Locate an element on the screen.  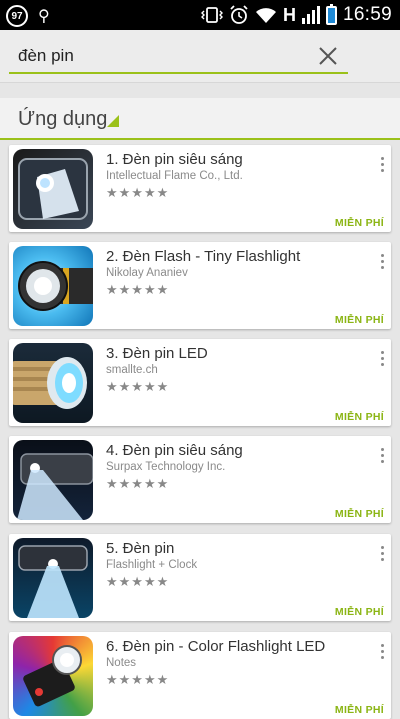
app-title: 3. Đèn pin LED is located at coordinates (157, 353).